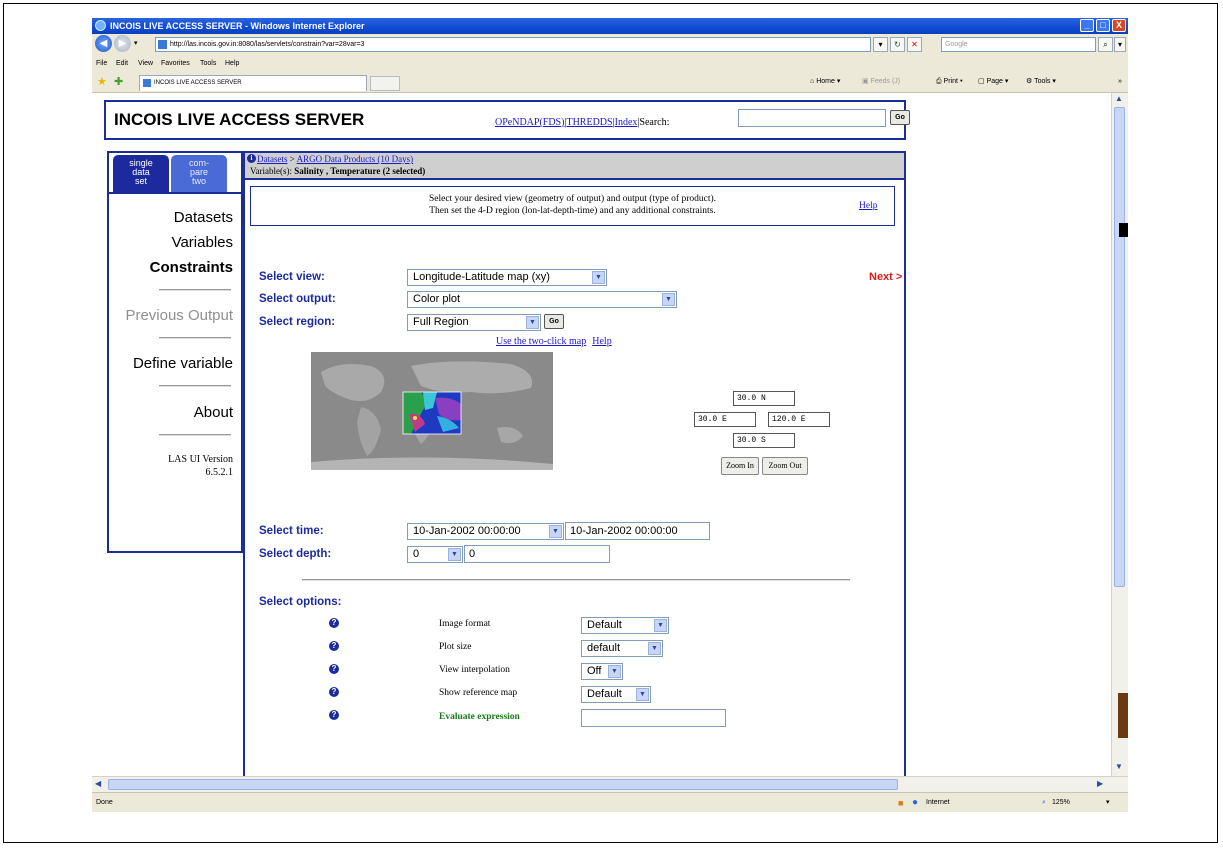 This screenshot has width=1223, height=848. I want to click on vertical-scrollbar: ▲ ▼, so click(1119, 434).